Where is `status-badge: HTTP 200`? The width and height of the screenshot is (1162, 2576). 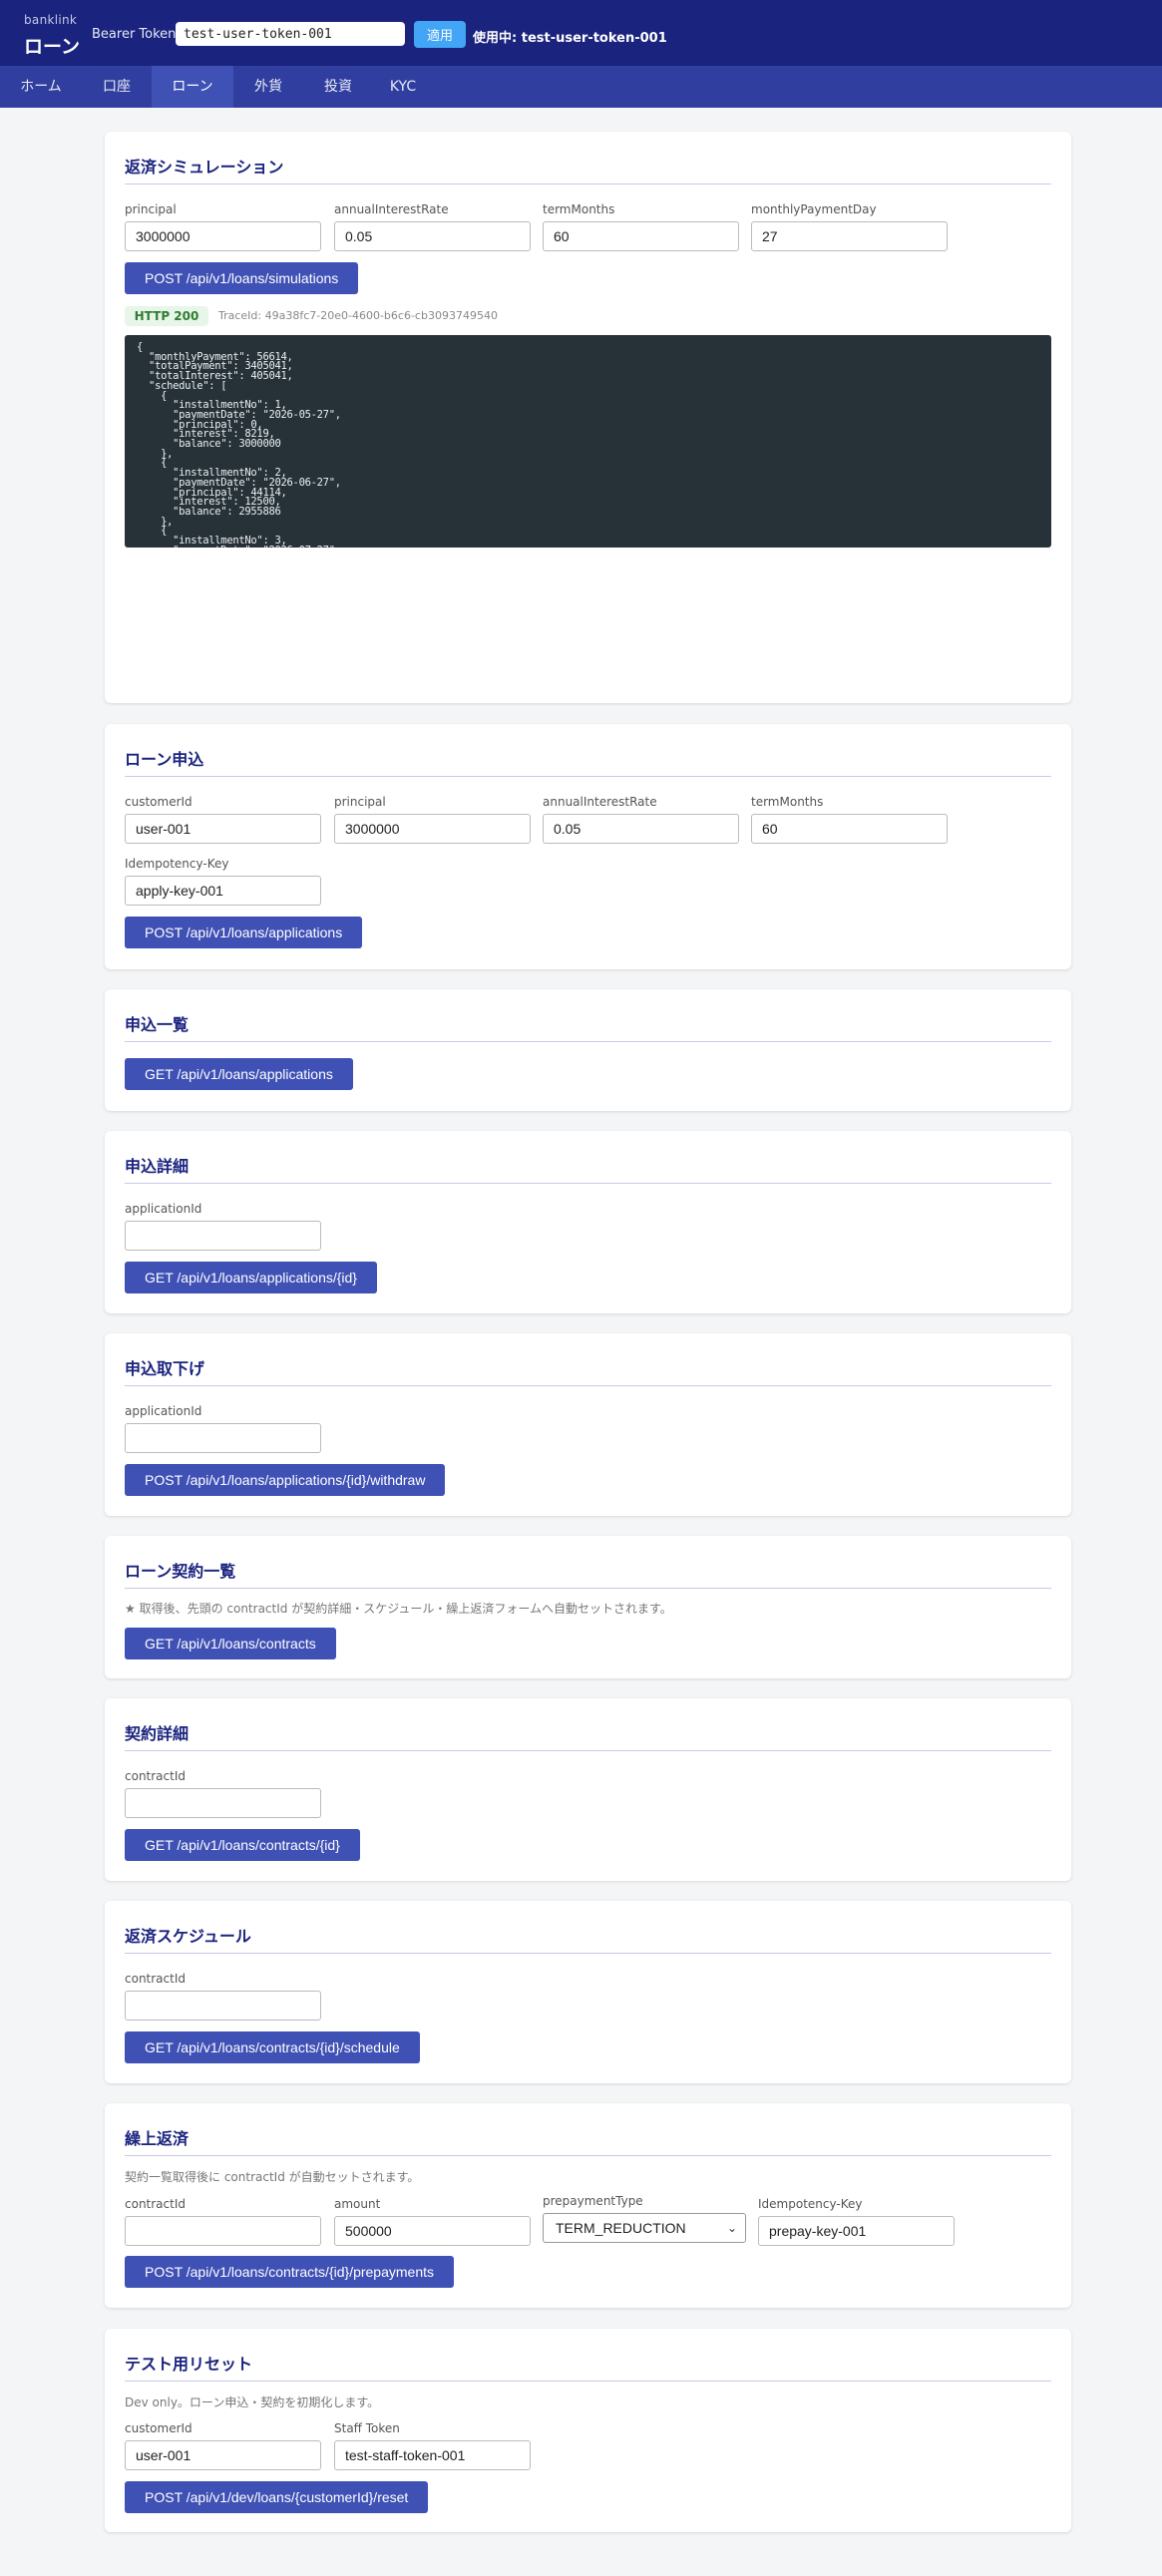 status-badge: HTTP 200 is located at coordinates (166, 316).